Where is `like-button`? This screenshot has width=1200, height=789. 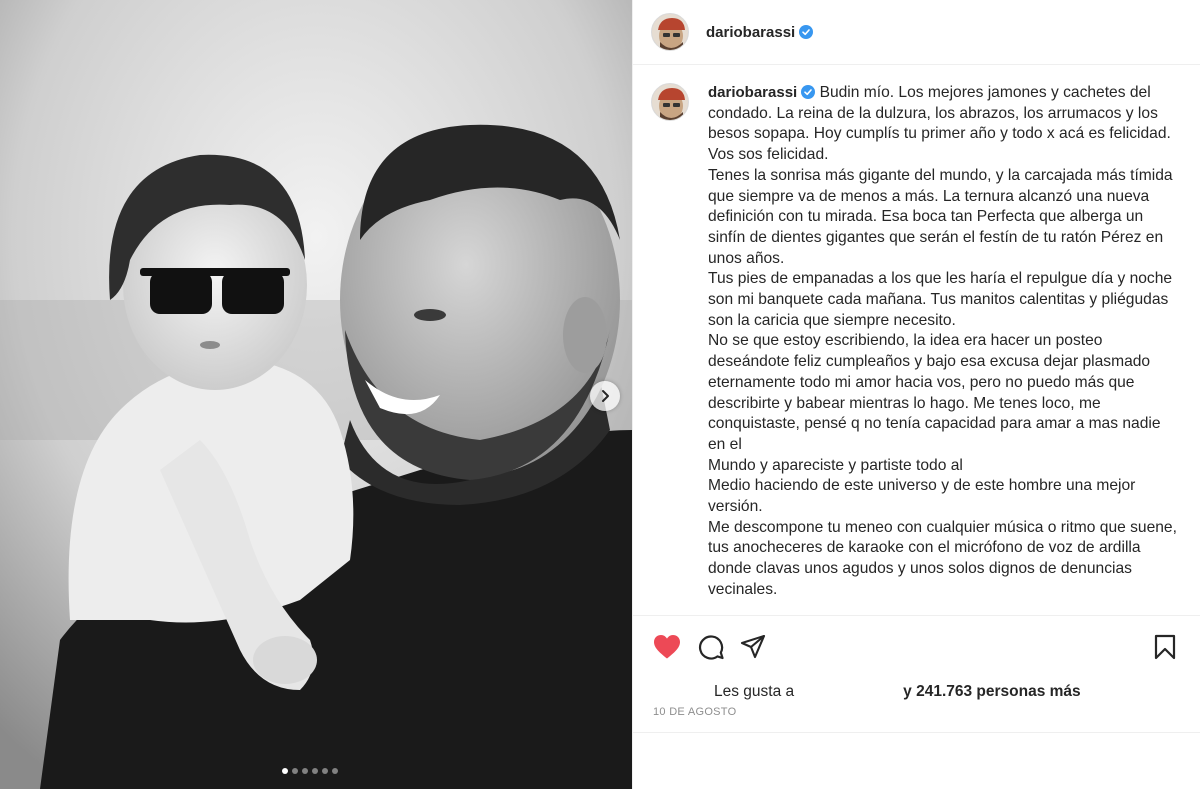 like-button is located at coordinates (667, 647).